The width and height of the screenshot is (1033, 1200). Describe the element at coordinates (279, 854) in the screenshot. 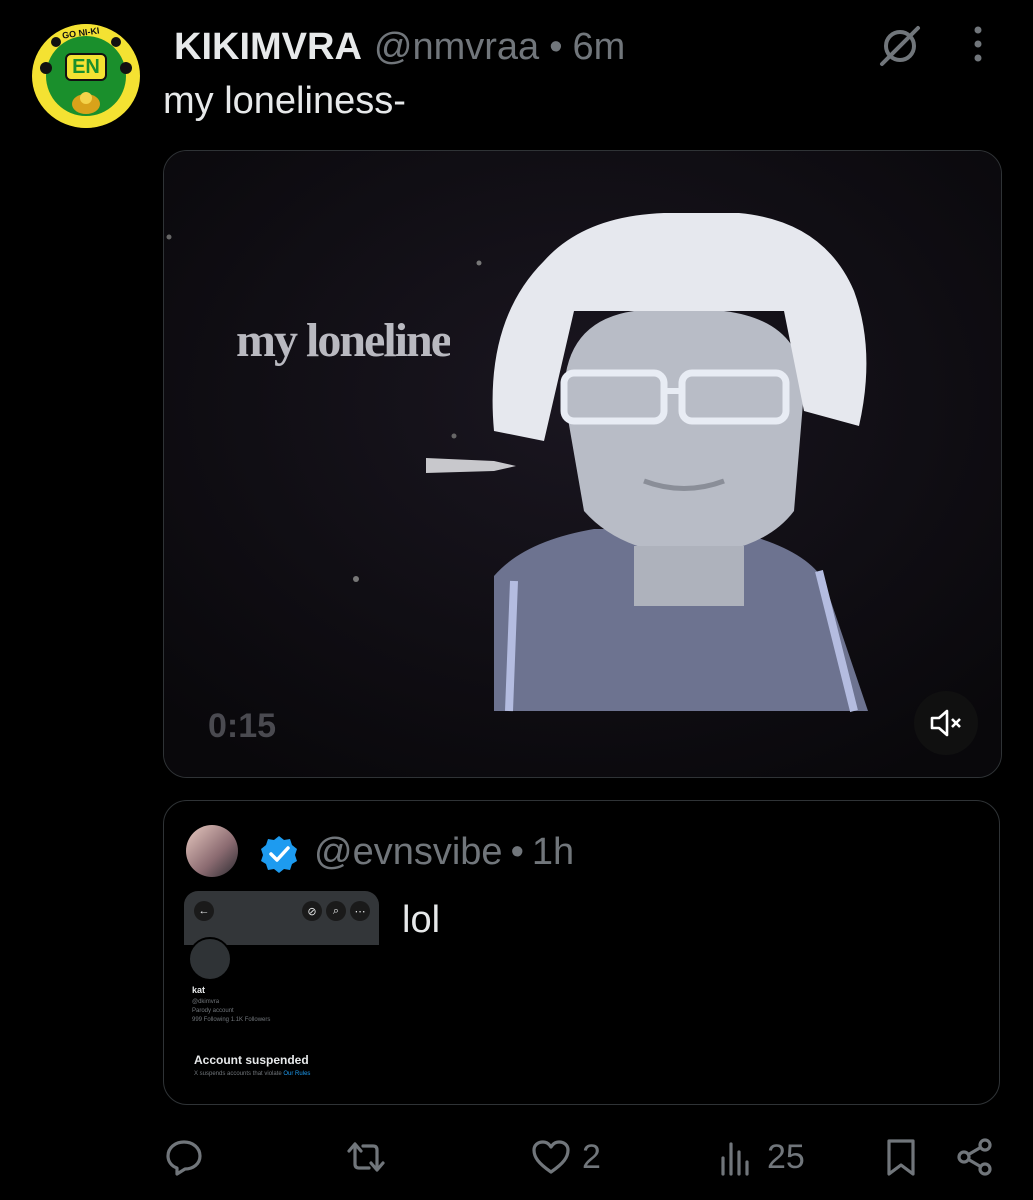

I see `verified-badge-icon` at that location.